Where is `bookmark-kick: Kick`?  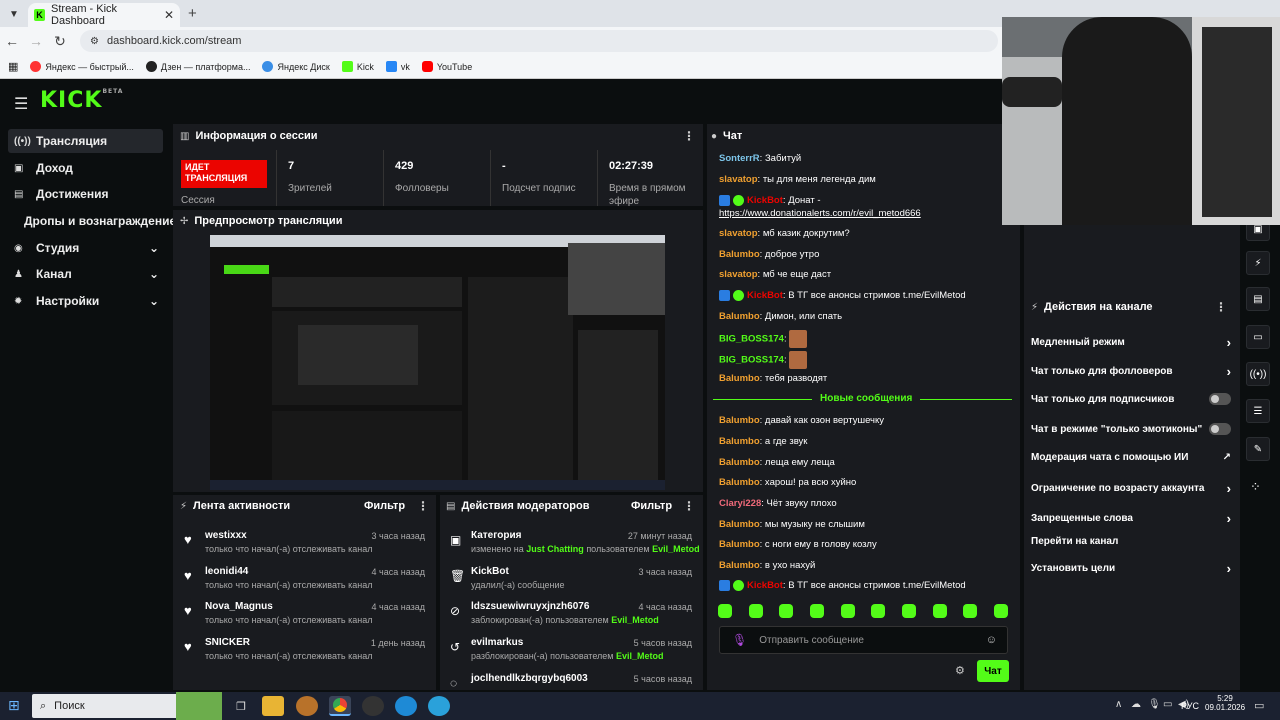 bookmark-kick: Kick is located at coordinates (357, 66).